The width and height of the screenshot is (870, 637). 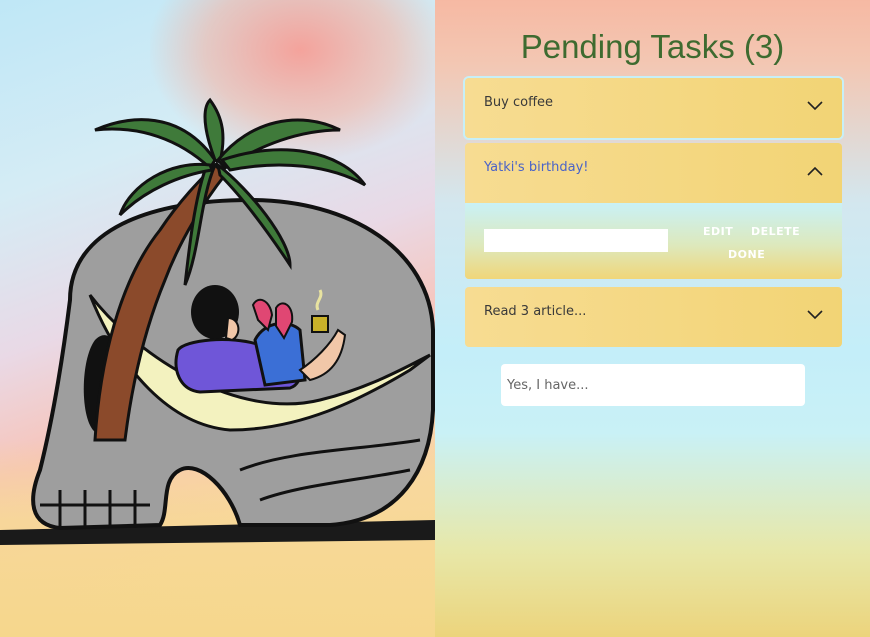 I want to click on task-header: Yatki's birthday!, so click(x=653, y=173).